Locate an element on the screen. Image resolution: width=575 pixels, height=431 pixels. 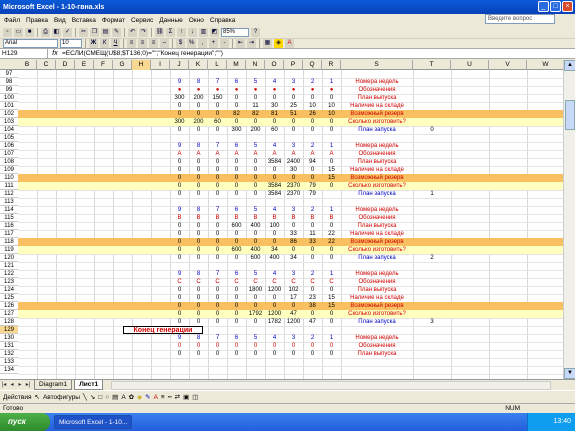
row-header: 100 is located at coordinates (9, 98).